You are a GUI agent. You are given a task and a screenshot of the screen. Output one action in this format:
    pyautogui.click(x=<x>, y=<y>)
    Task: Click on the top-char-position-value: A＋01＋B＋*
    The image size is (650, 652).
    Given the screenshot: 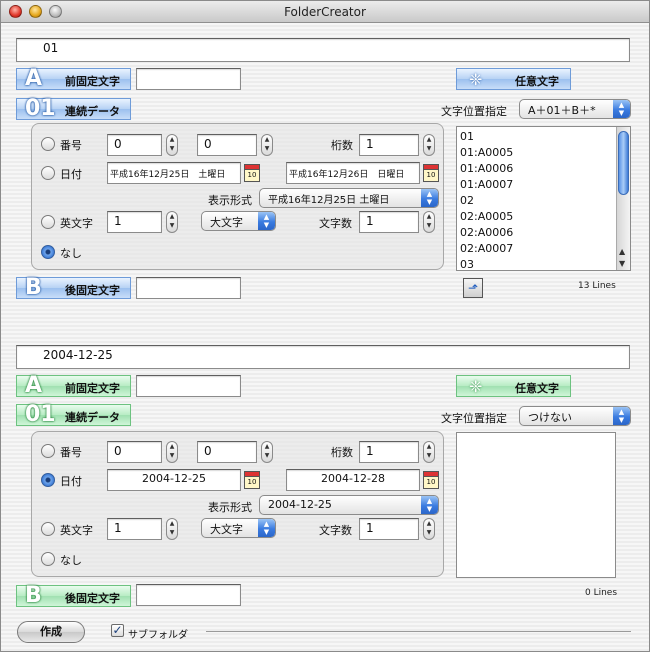 What is the action you would take?
    pyautogui.click(x=562, y=110)
    